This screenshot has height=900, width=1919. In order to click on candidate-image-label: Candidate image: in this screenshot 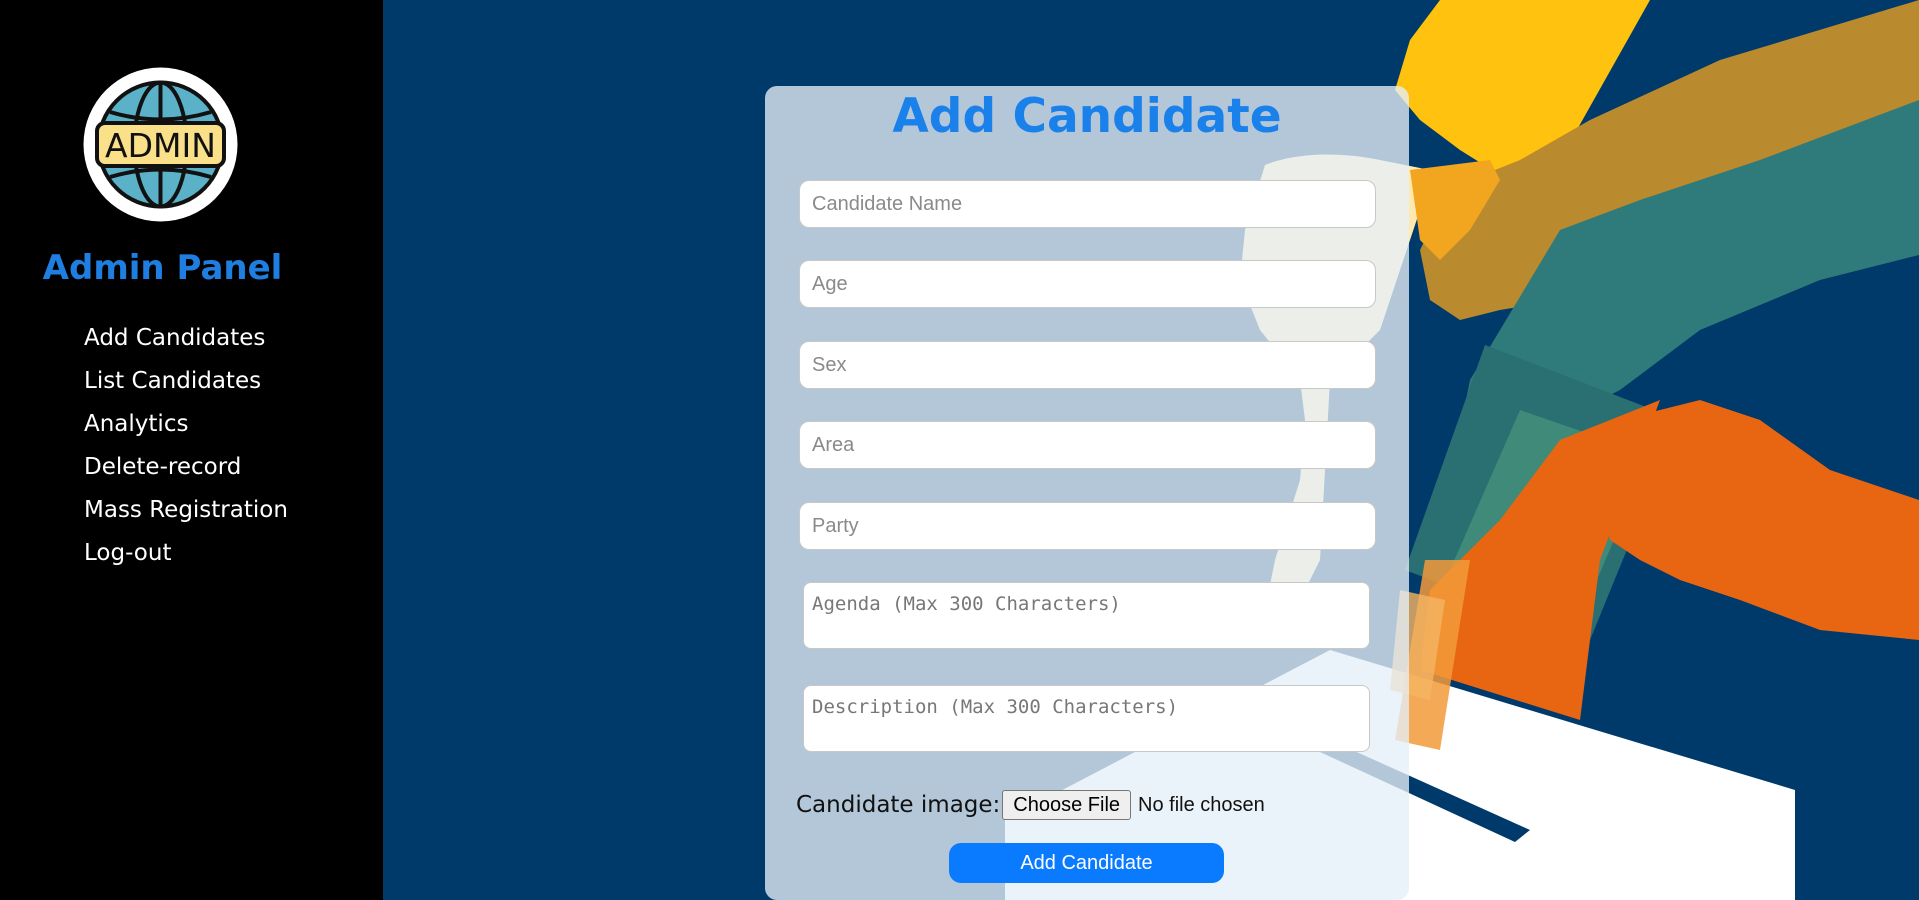, I will do `click(898, 805)`.